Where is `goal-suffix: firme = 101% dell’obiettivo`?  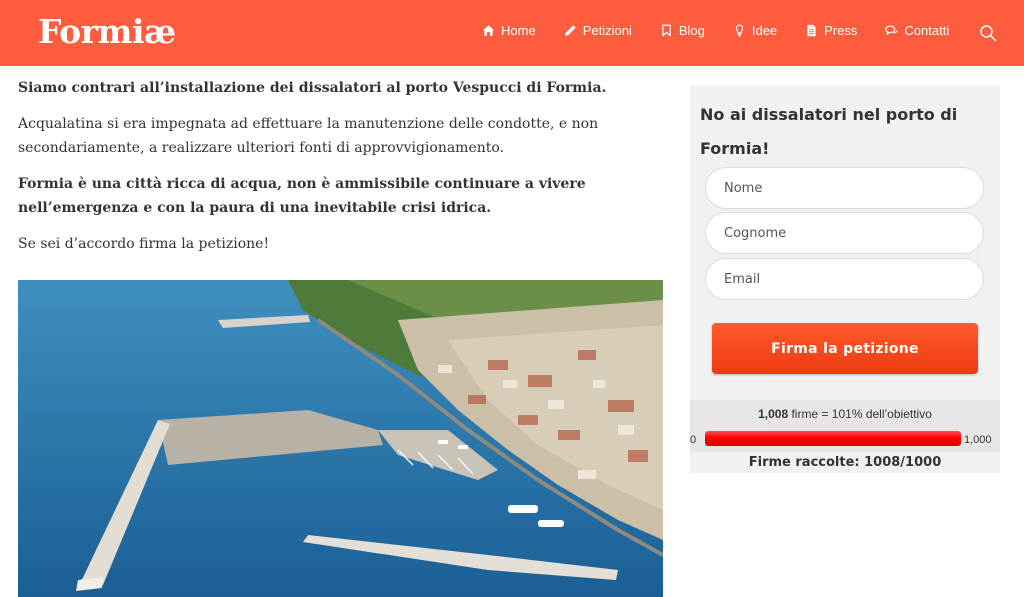
goal-suffix: firme = 101% dell’obiettivo is located at coordinates (861, 414).